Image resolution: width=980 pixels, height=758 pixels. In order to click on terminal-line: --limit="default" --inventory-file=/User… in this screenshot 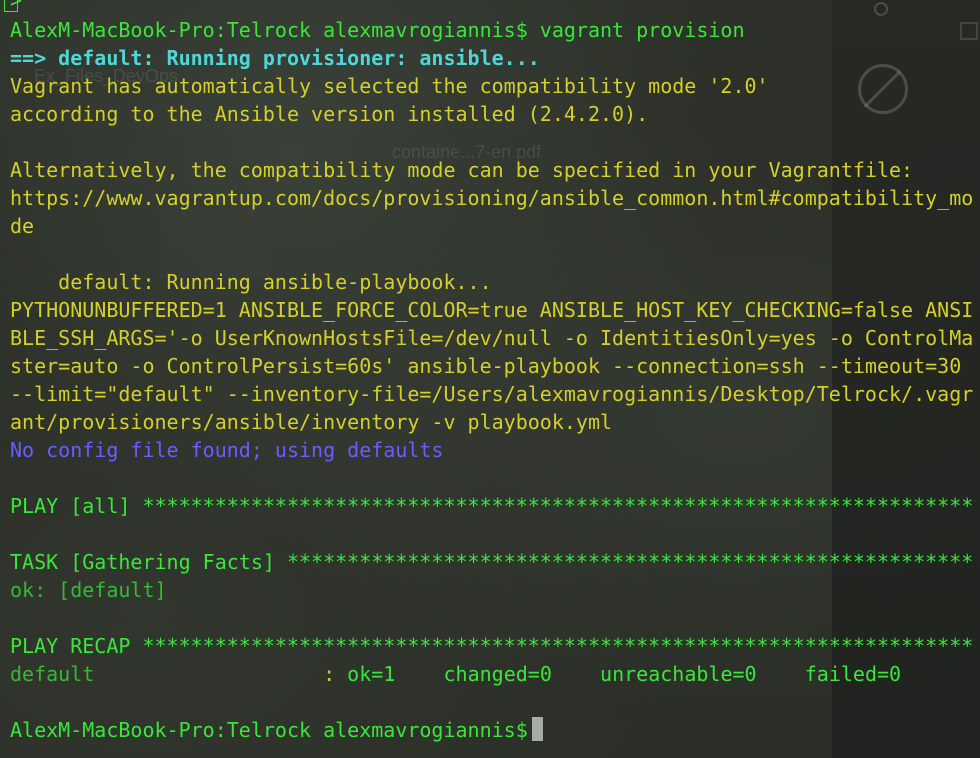, I will do `click(492, 394)`.